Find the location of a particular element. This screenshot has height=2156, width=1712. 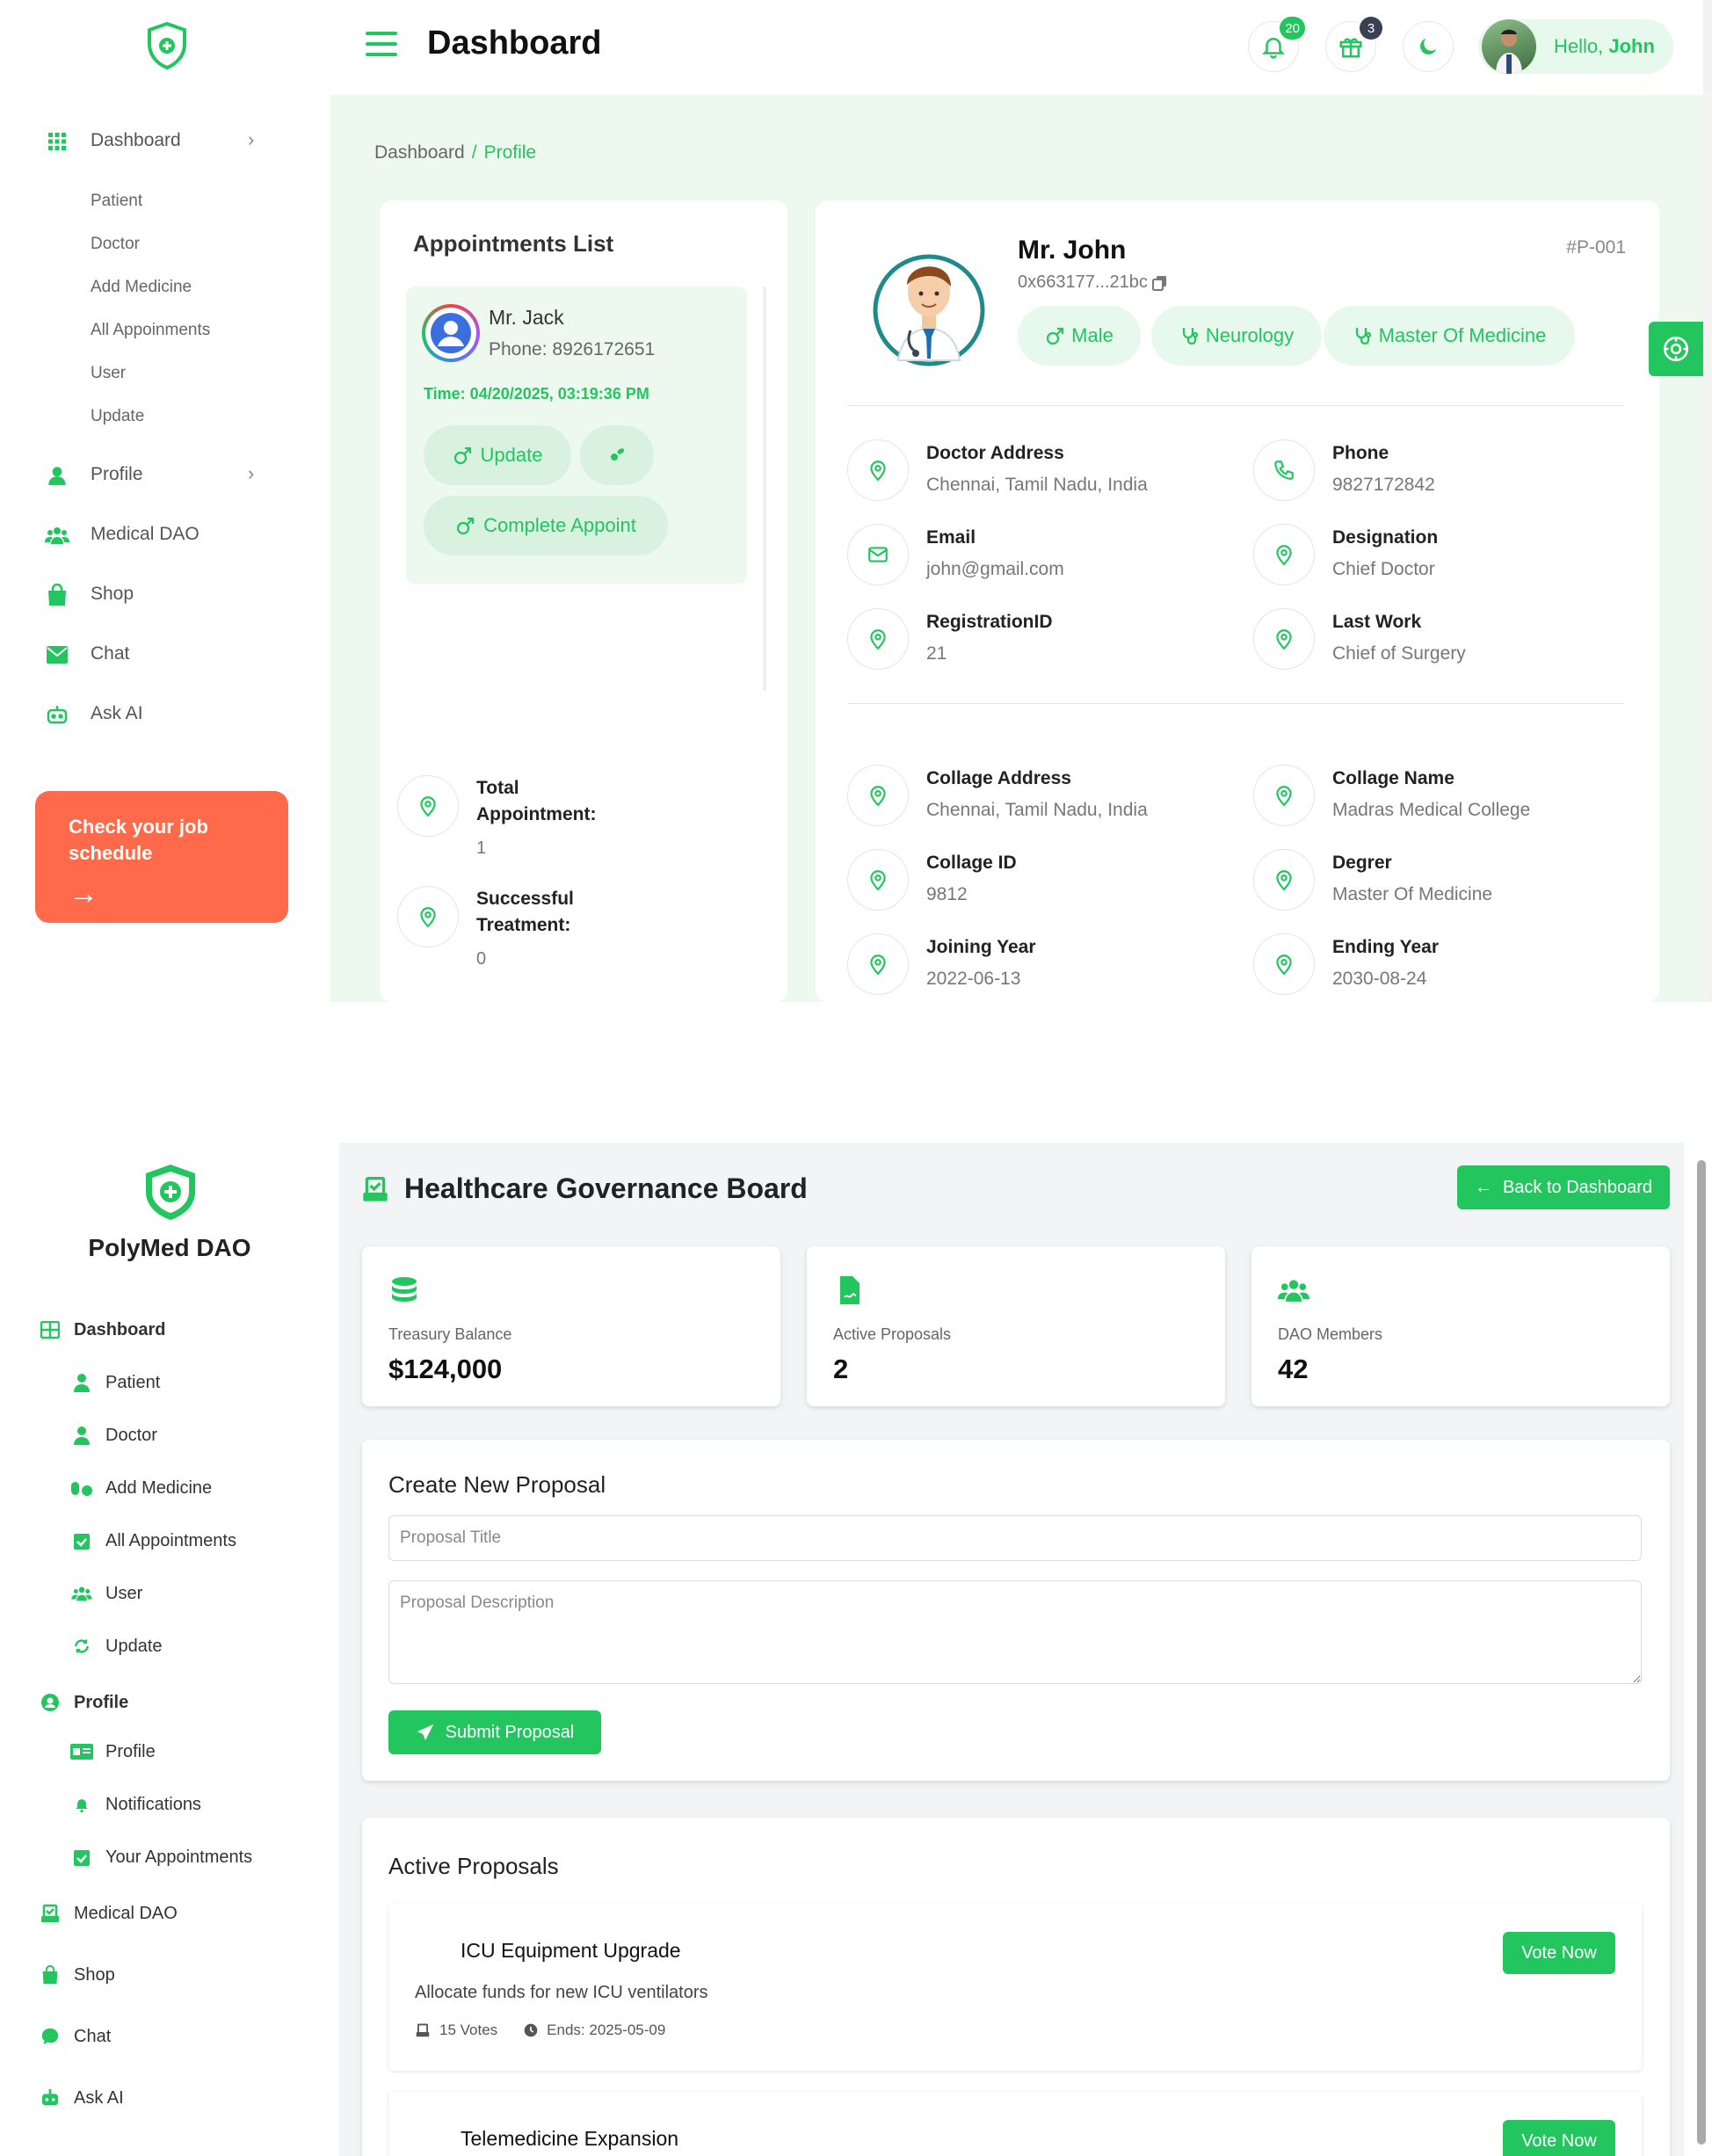

user-menu: Hello, John is located at coordinates (1575, 46).